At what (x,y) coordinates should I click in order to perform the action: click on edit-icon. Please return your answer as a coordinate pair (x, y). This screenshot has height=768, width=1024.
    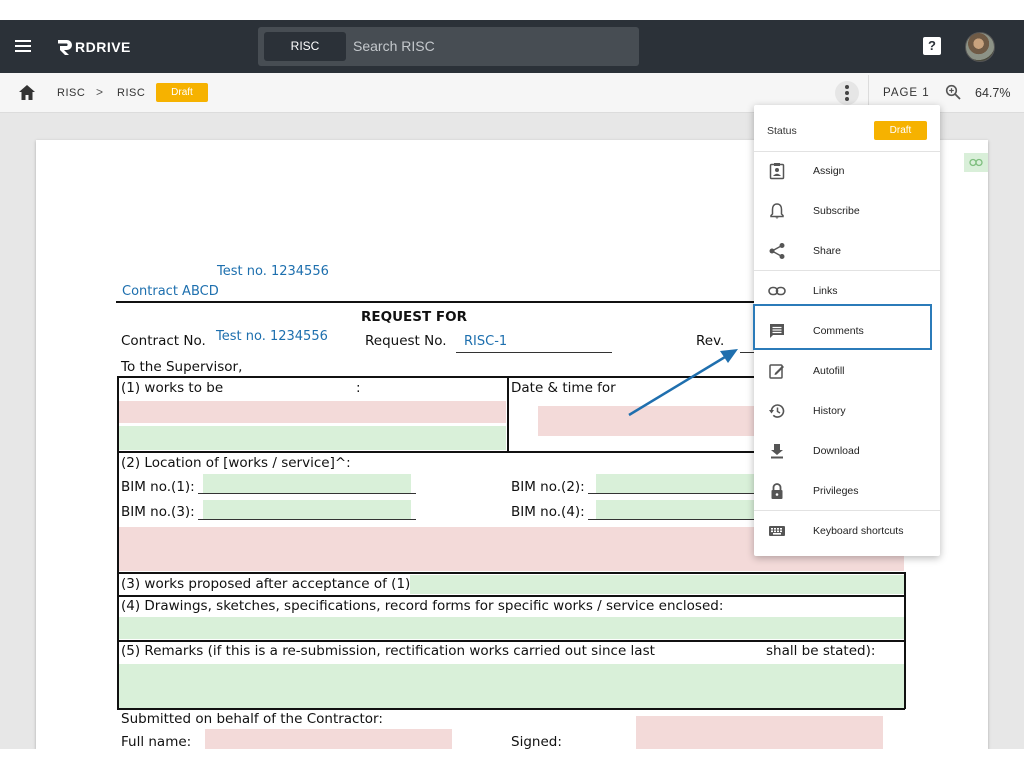
    Looking at the image, I should click on (776, 371).